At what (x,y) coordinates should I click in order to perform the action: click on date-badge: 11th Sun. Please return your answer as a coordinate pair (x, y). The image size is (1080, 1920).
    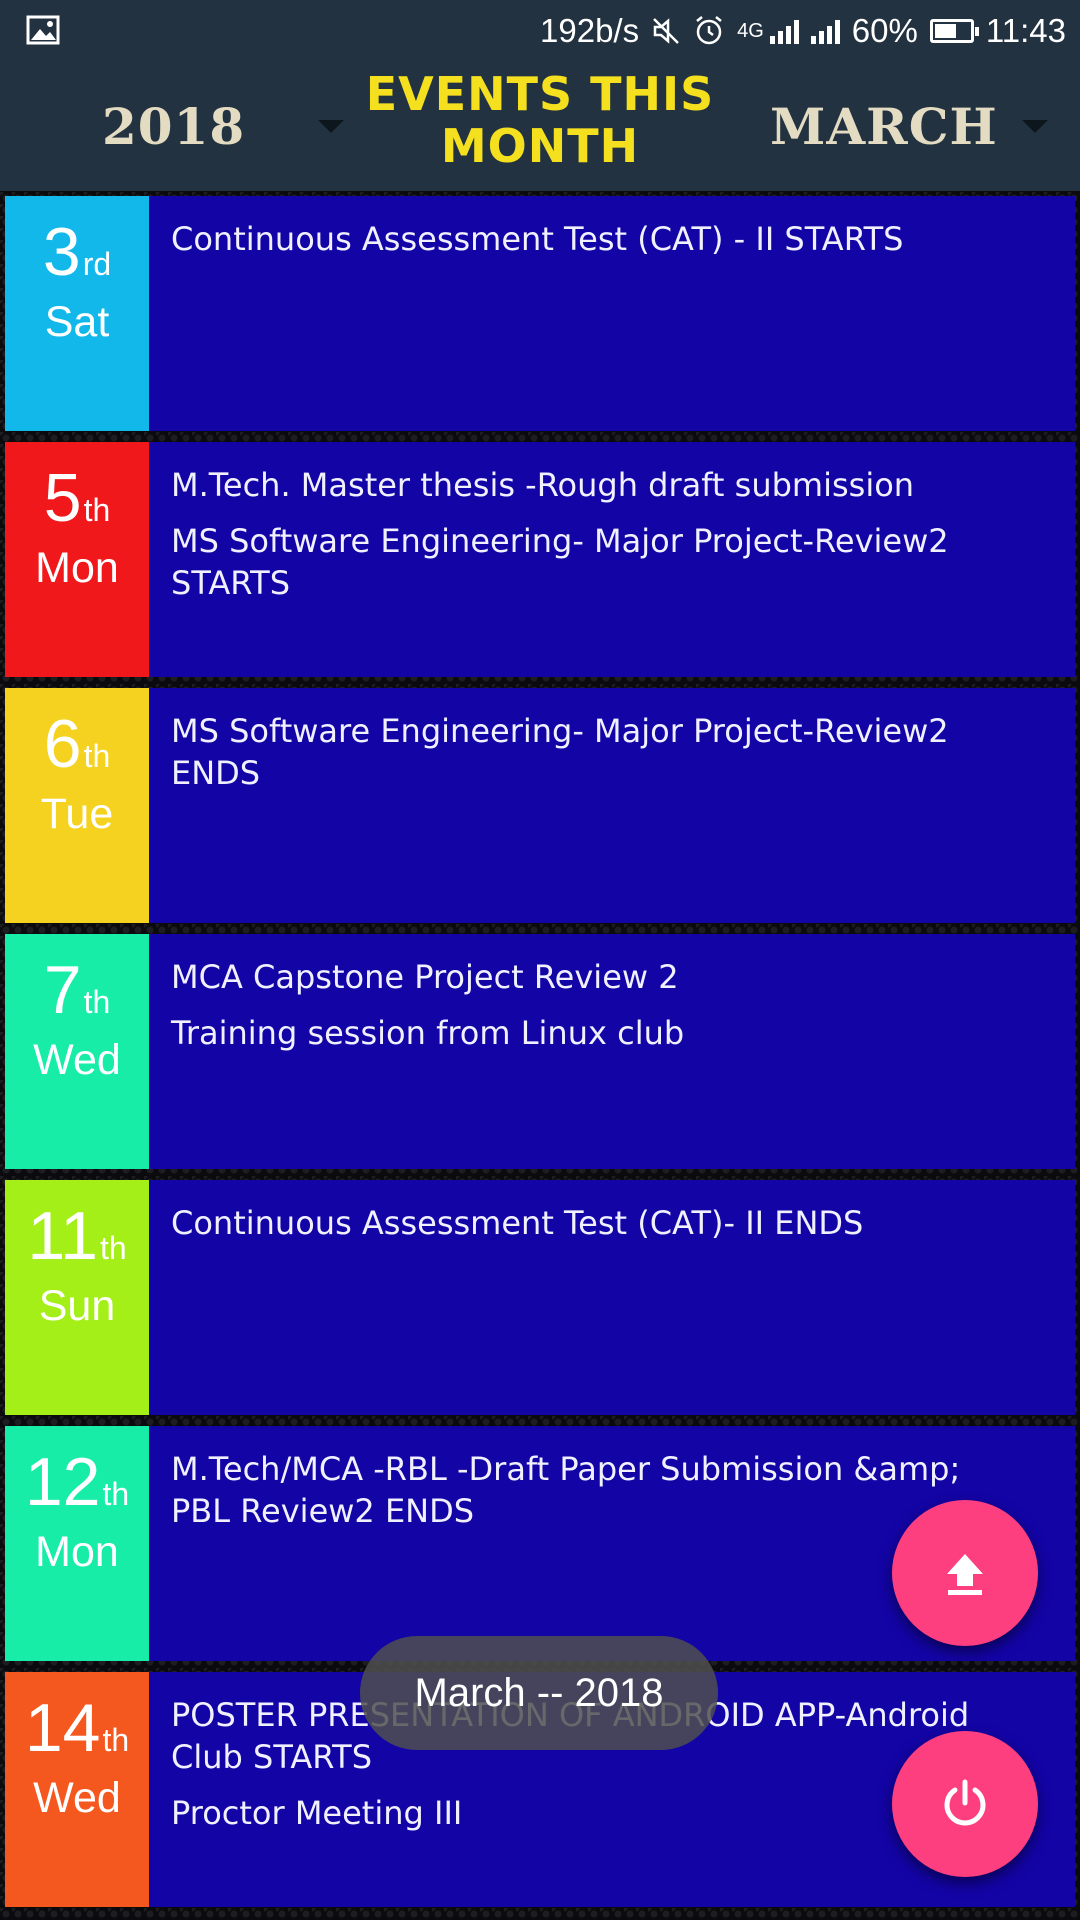
    Looking at the image, I should click on (77, 1297).